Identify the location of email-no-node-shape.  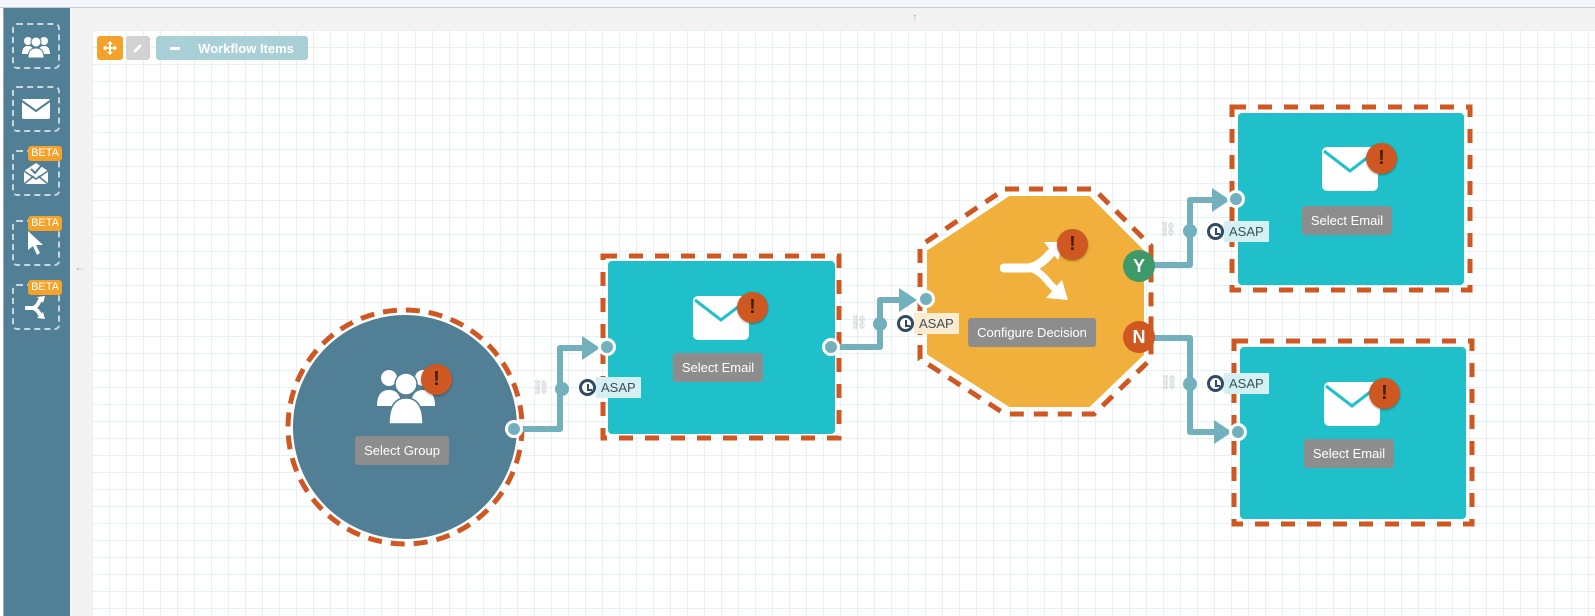
(1353, 433).